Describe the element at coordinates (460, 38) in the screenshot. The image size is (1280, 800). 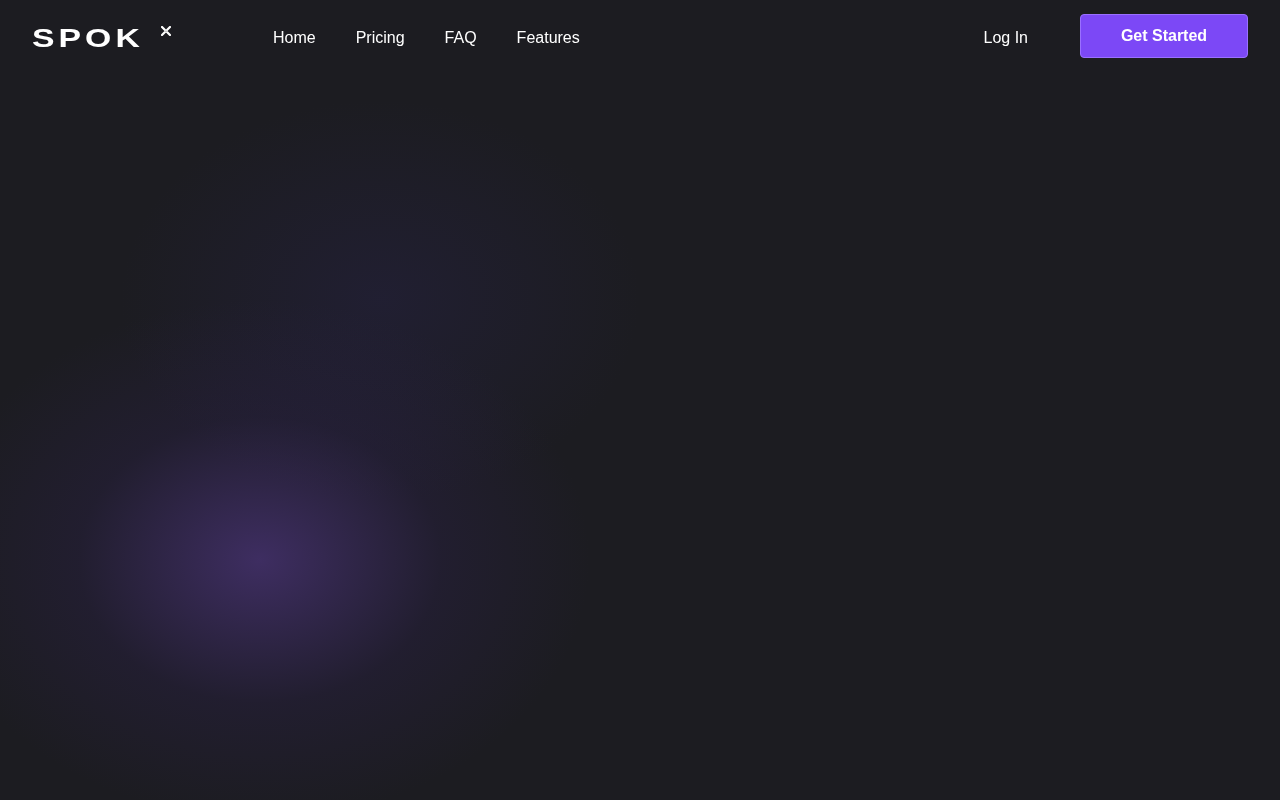
I see `nav-link: FAQ` at that location.